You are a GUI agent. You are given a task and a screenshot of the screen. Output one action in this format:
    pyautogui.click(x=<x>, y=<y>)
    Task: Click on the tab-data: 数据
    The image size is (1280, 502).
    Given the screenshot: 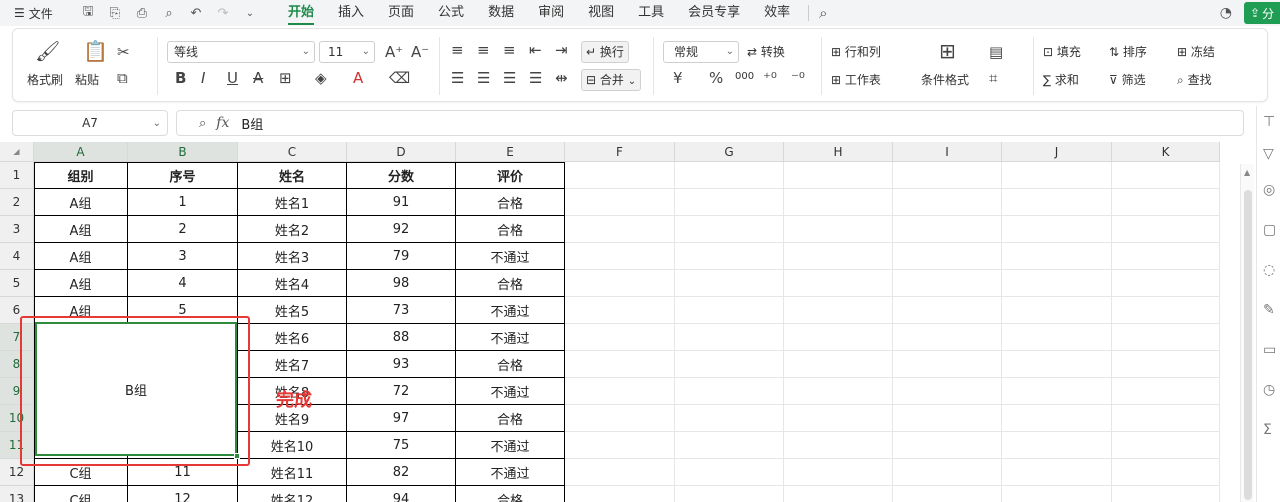 What is the action you would take?
    pyautogui.click(x=501, y=13)
    